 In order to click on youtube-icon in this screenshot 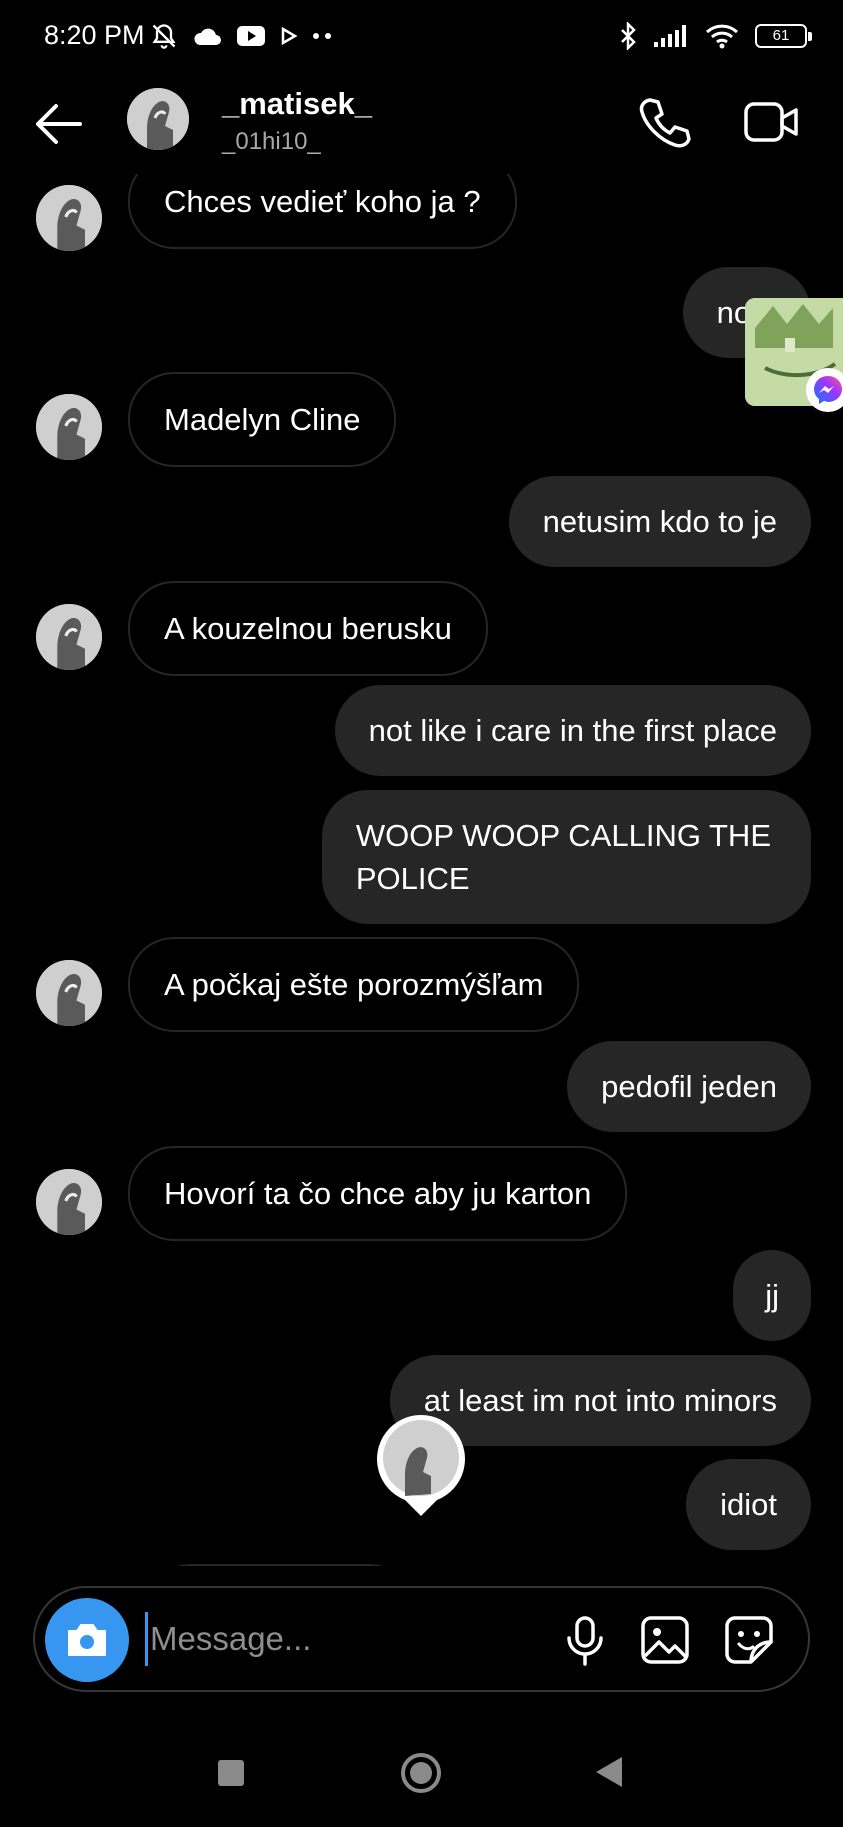, I will do `click(251, 36)`.